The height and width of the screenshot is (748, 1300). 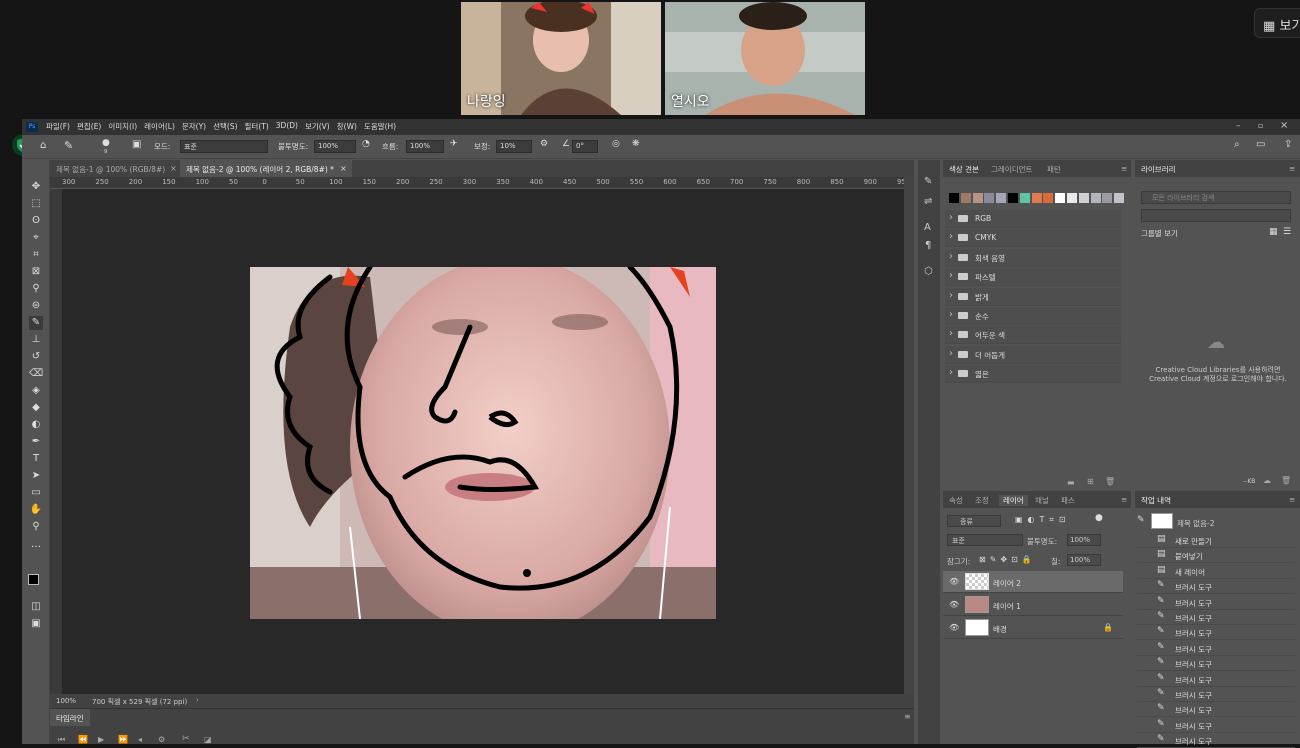 I want to click on layer-row: 👁 배경 🔒, so click(x=1033, y=628).